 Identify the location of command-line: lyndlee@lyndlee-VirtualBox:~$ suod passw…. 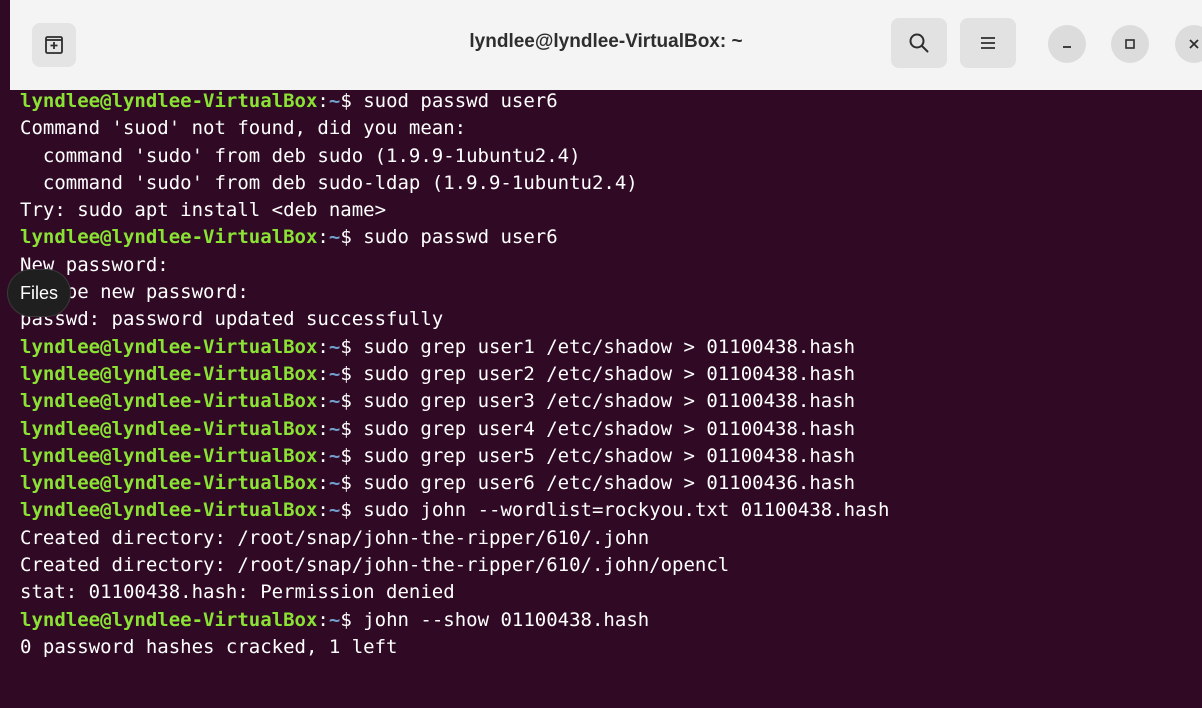
(611, 101).